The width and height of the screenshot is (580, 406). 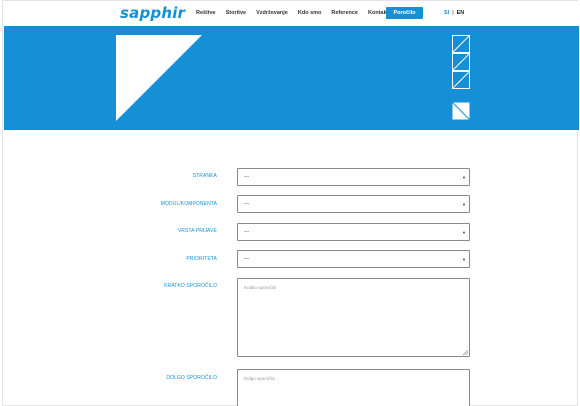 What do you see at coordinates (197, 231) in the screenshot?
I see `vrsta-label: VRSTA PRIJAVE` at bounding box center [197, 231].